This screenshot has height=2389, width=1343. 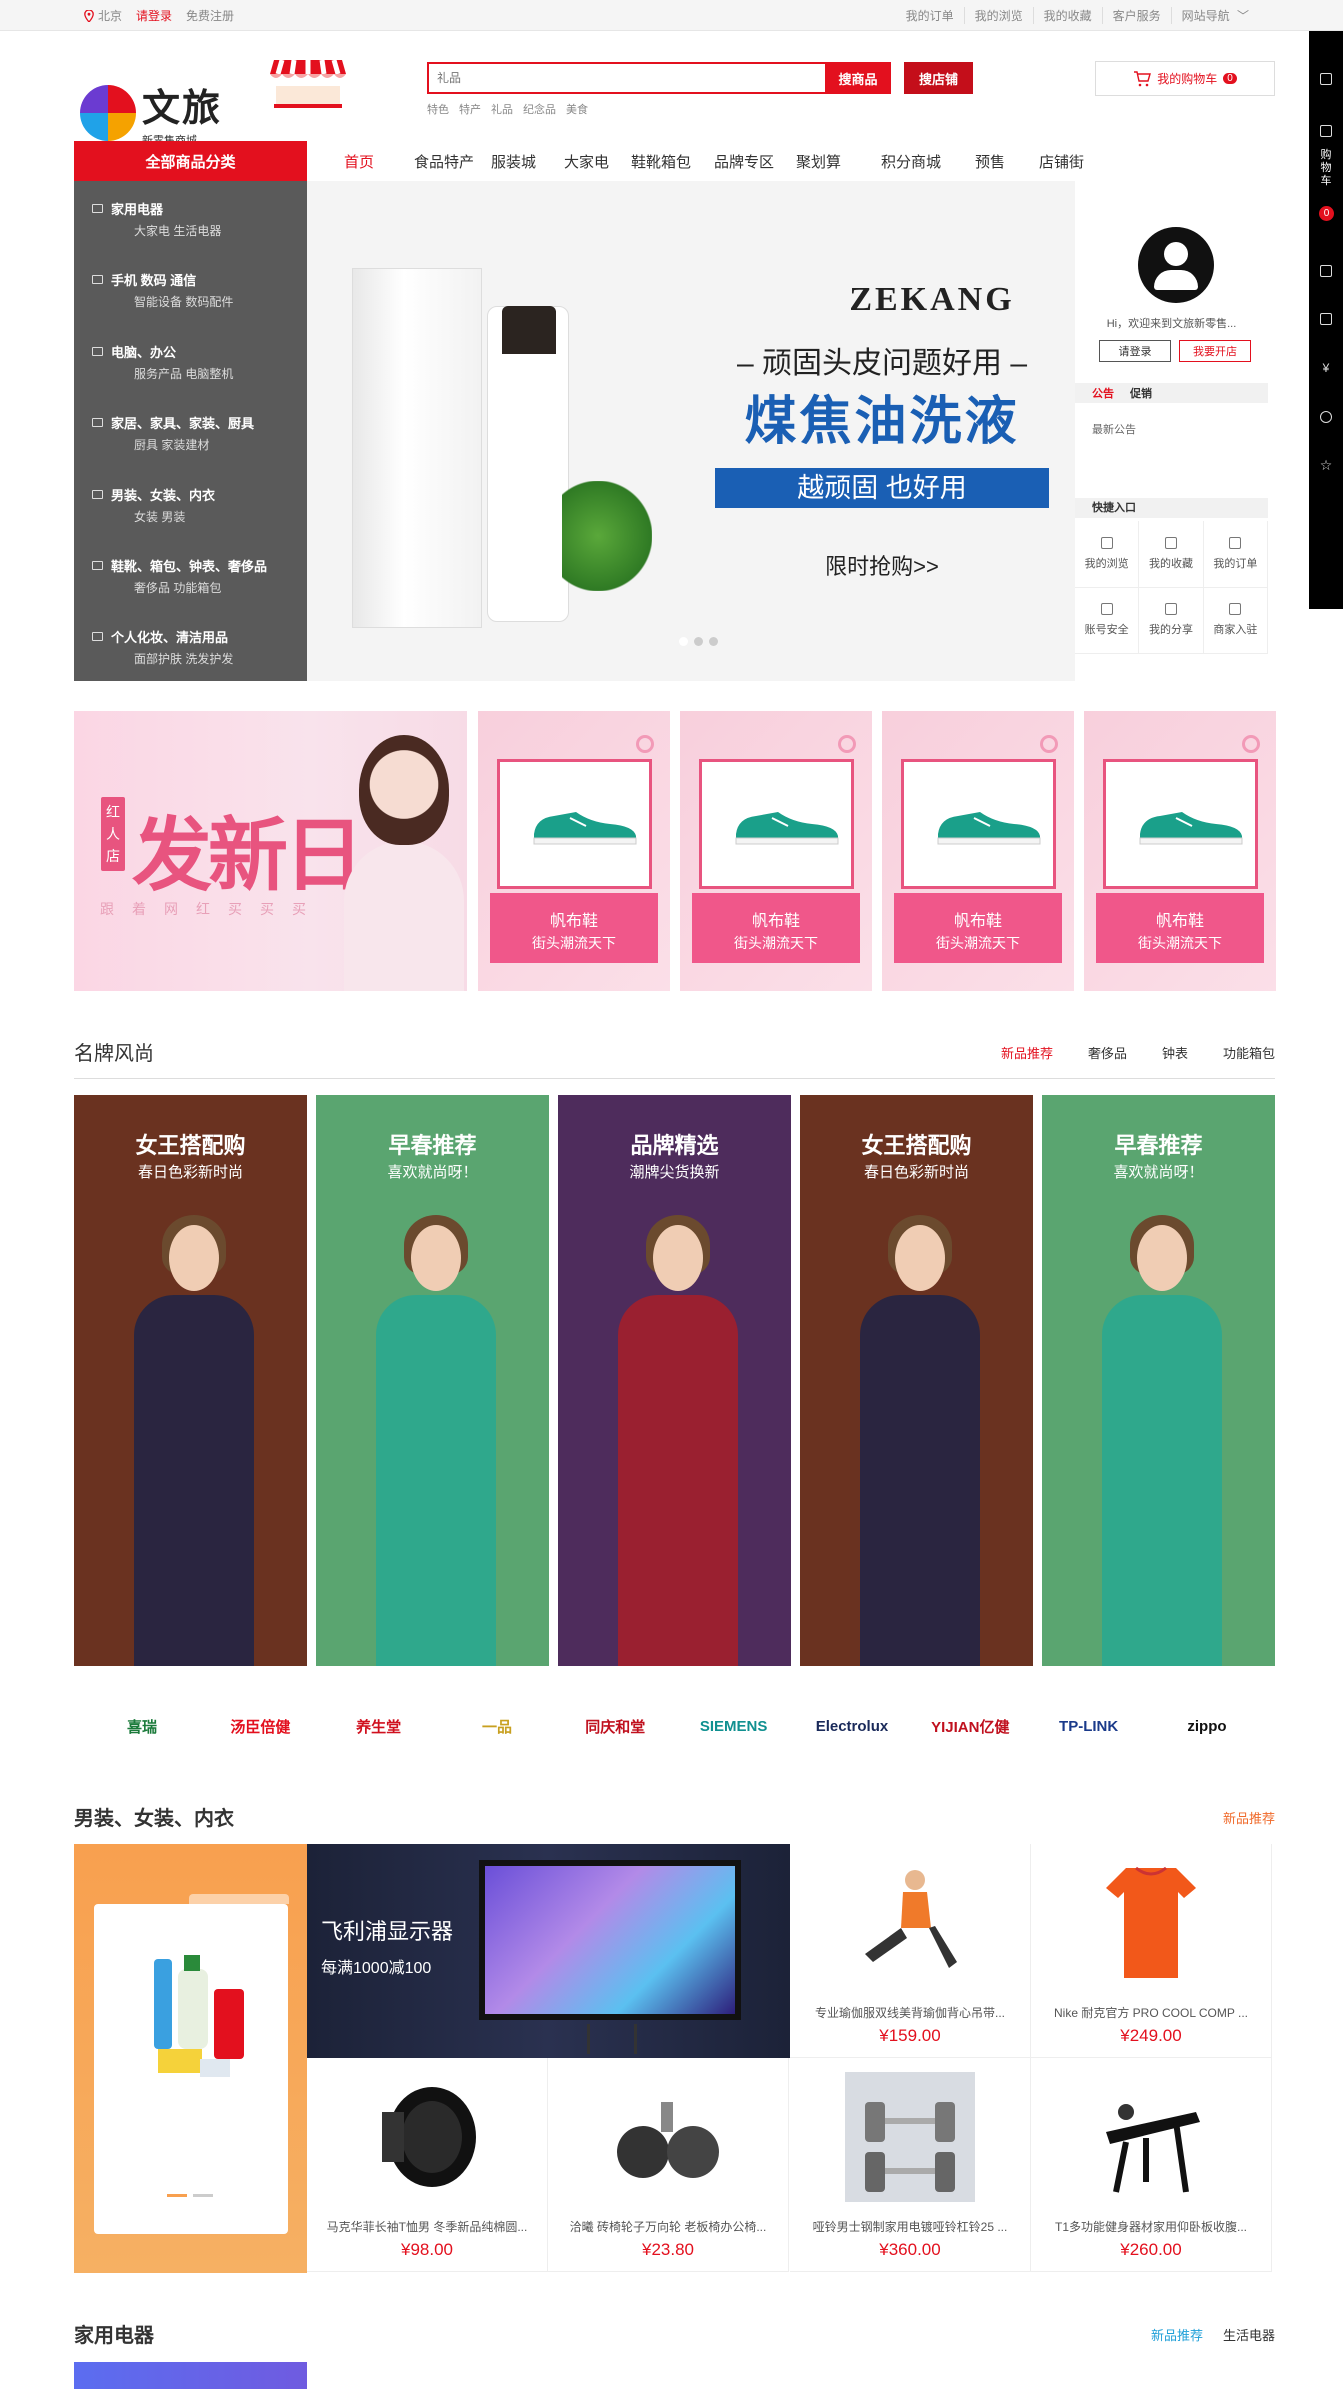 What do you see at coordinates (1107, 620) in the screenshot?
I see `quick-entry-item: 账号安全` at bounding box center [1107, 620].